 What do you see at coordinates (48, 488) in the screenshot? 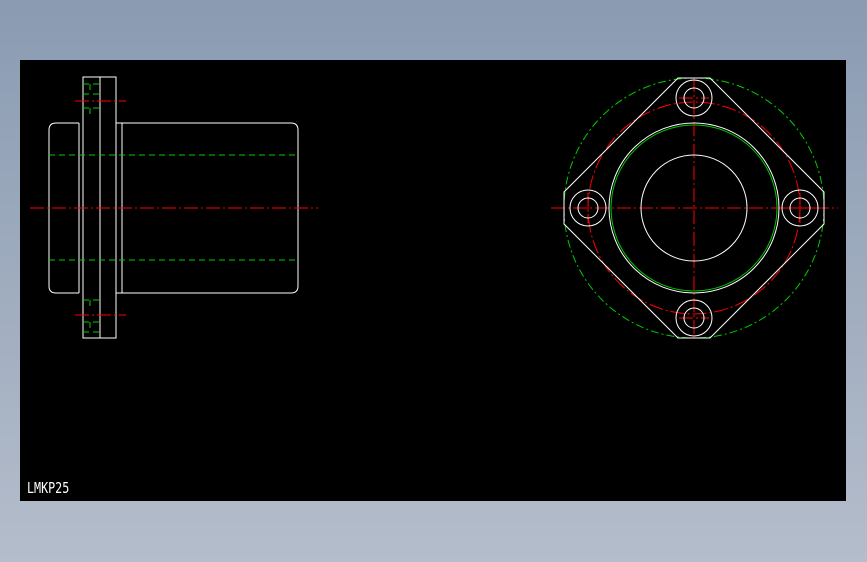
I see `part-label: LMKP25` at bounding box center [48, 488].